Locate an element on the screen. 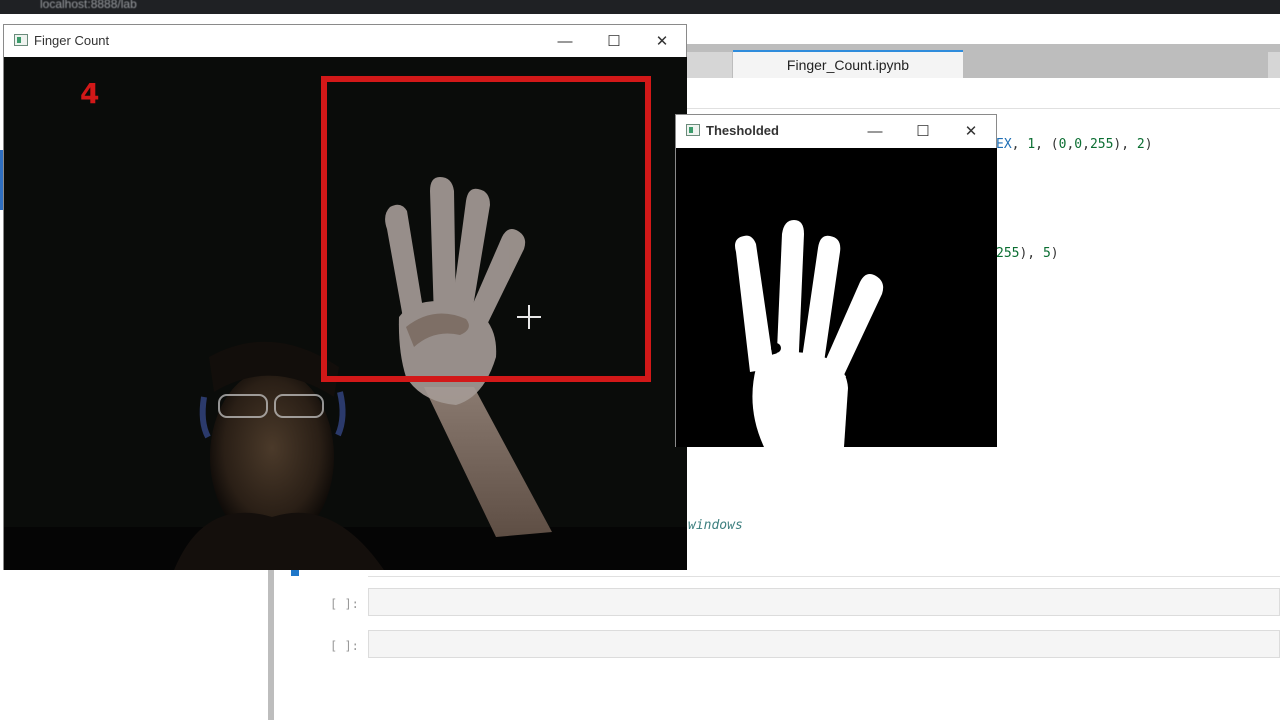 The image size is (1280, 720). window-title: Thesholded is located at coordinates (742, 130).